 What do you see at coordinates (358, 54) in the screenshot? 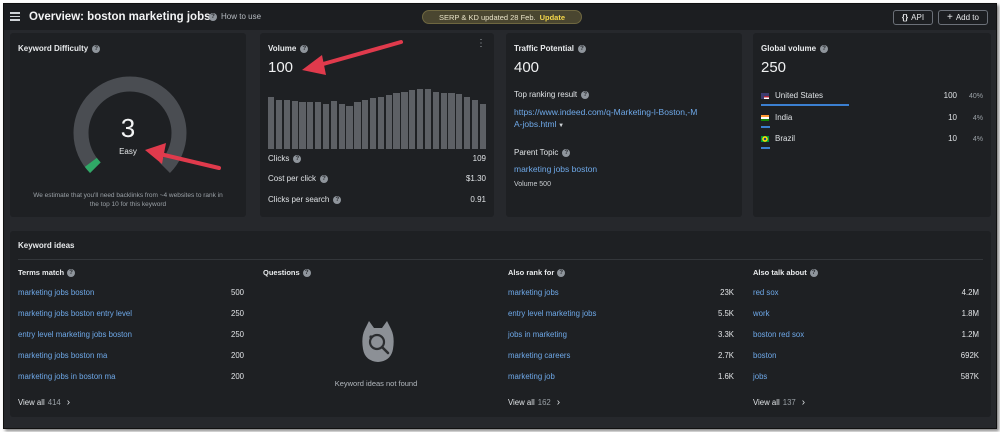
I see `annotation-arrow-volume` at bounding box center [358, 54].